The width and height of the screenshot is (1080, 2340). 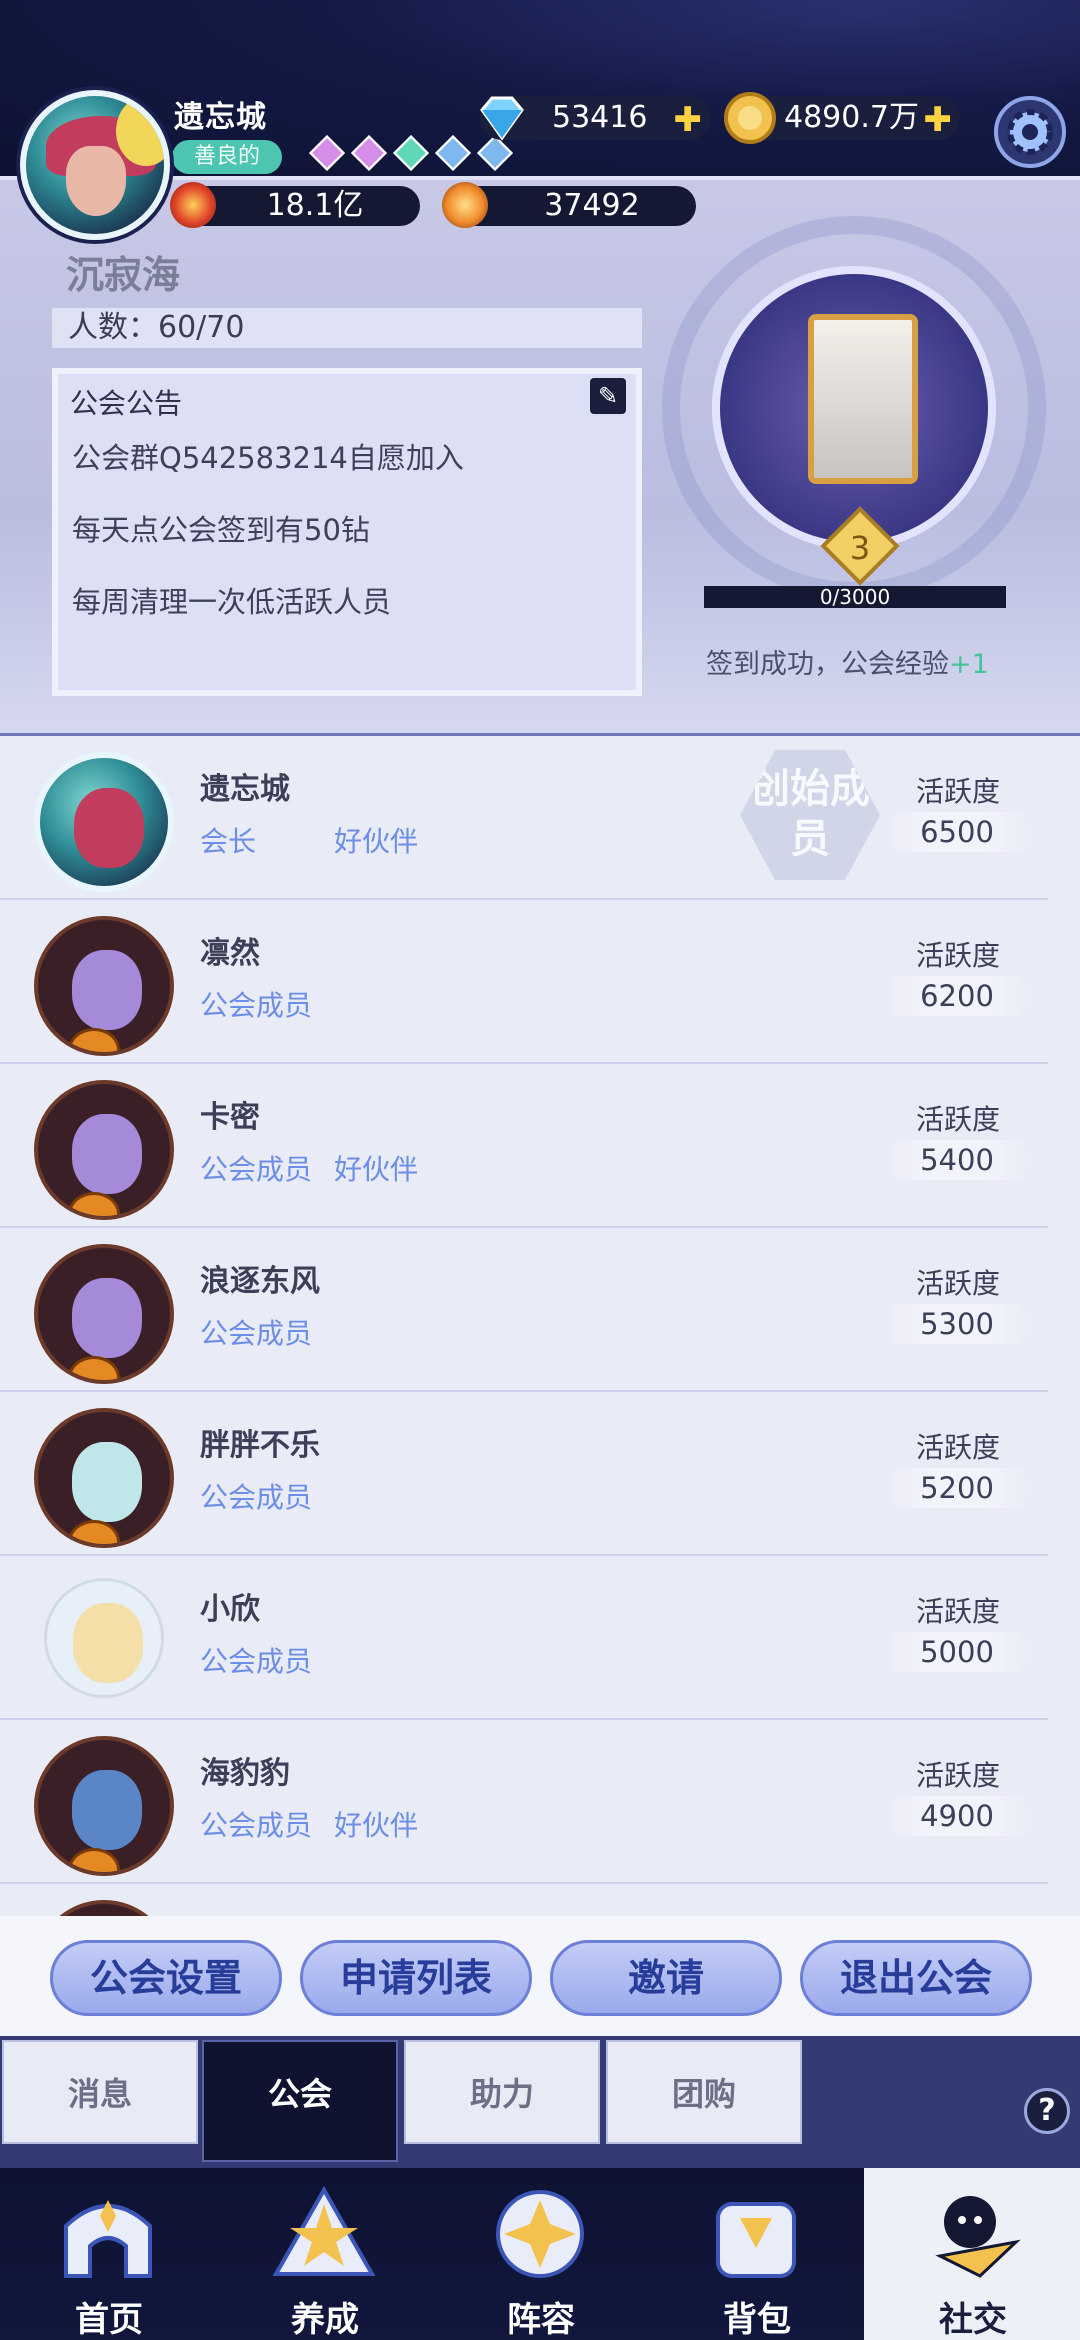 What do you see at coordinates (916, 1978) in the screenshot?
I see `leave-guild-button: 退出公会` at bounding box center [916, 1978].